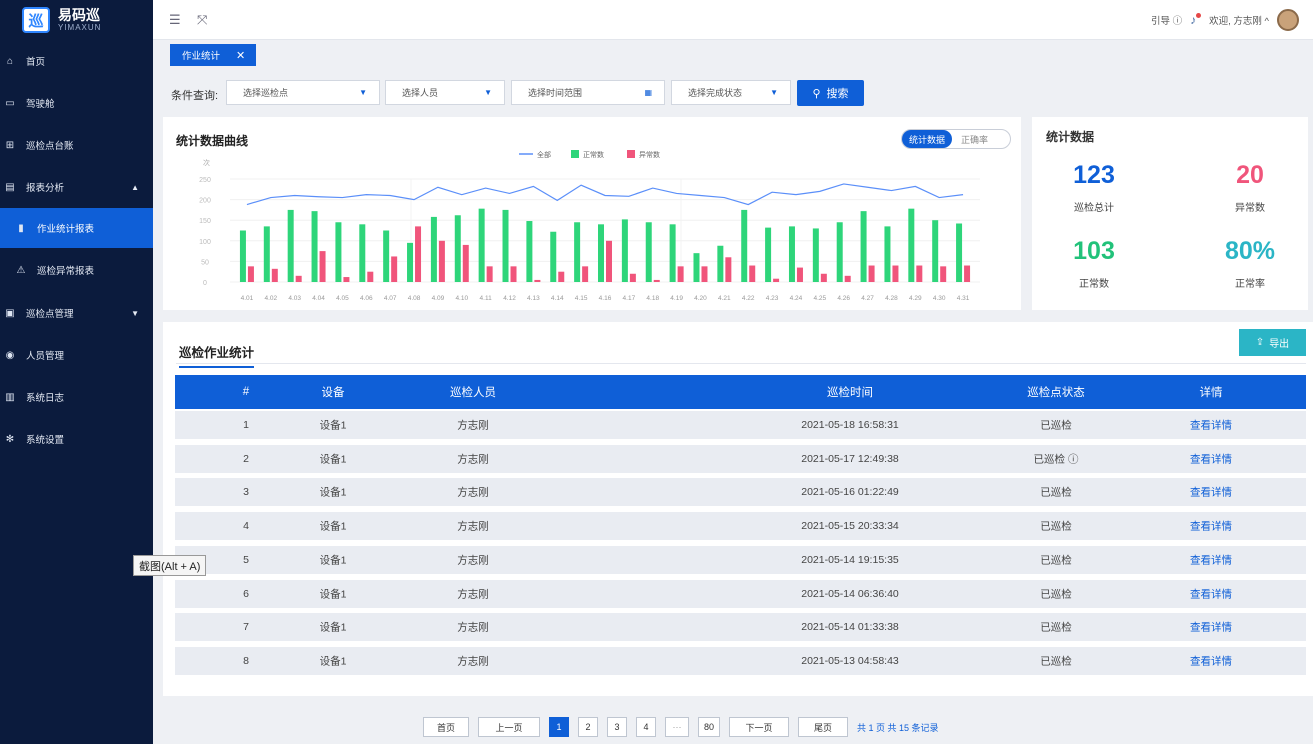 Image resolution: width=1313 pixels, height=744 pixels. What do you see at coordinates (823, 727) in the screenshot?
I see `last-page-button: 尾页` at bounding box center [823, 727].